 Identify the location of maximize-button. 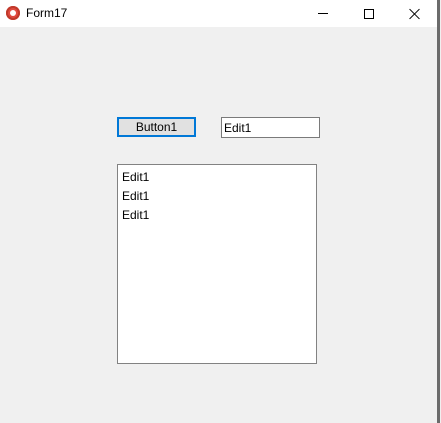
(369, 13).